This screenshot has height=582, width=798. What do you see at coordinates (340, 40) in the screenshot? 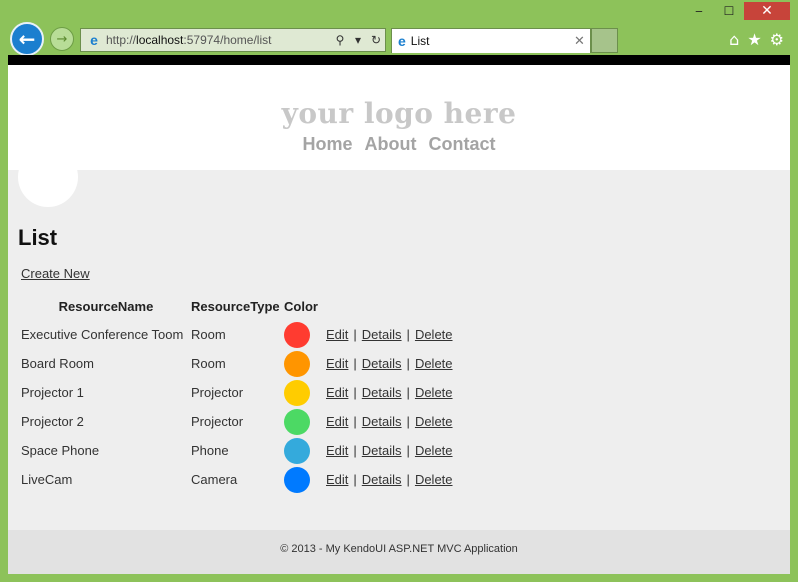
I see `search-icon: ⚲` at bounding box center [340, 40].